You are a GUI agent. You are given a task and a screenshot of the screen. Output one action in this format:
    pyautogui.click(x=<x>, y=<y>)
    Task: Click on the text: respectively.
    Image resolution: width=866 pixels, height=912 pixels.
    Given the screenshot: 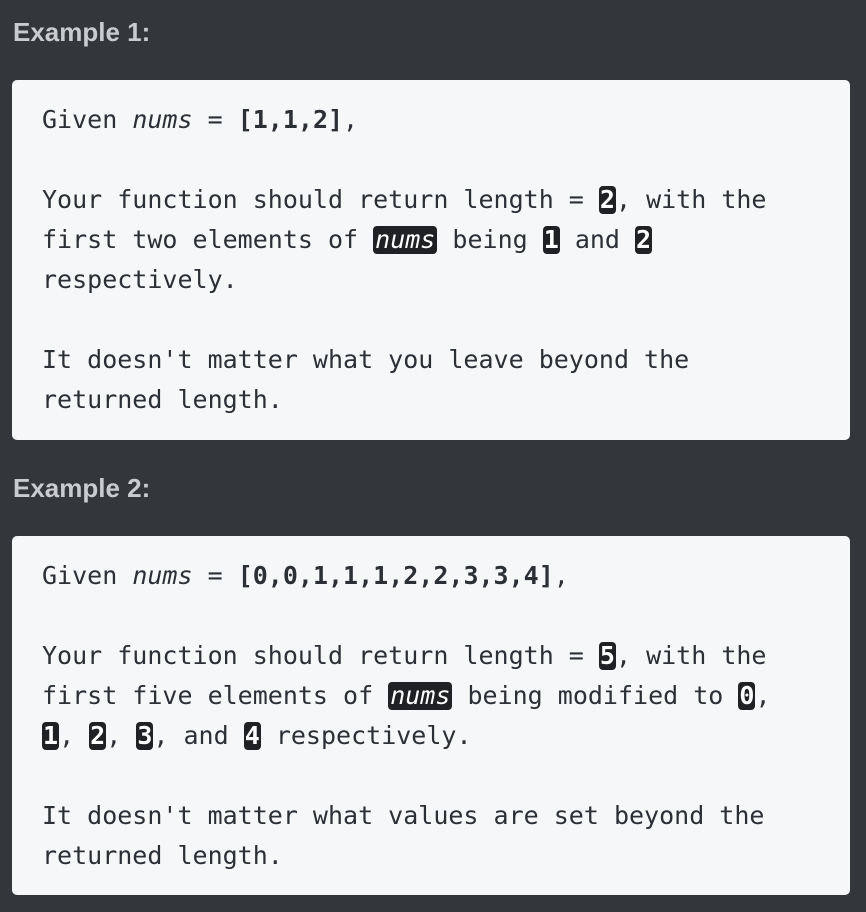 What is the action you would take?
    pyautogui.click(x=366, y=735)
    